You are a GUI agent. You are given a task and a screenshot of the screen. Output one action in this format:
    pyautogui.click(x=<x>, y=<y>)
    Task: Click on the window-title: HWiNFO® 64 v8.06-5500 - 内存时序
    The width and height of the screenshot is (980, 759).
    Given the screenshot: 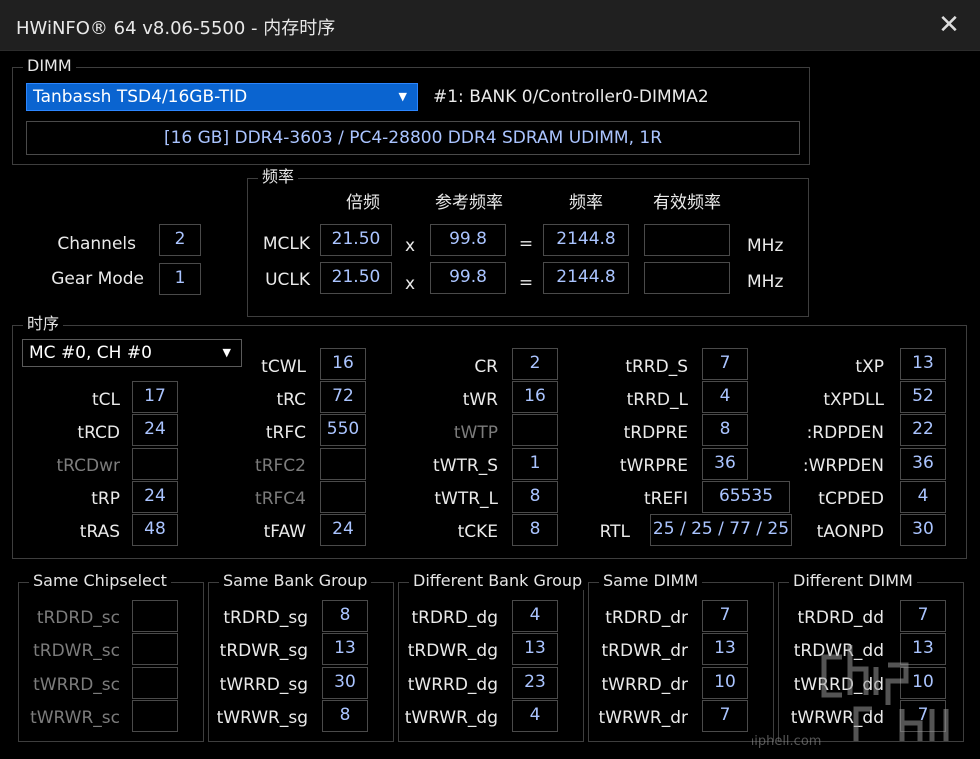 What is the action you would take?
    pyautogui.click(x=176, y=28)
    